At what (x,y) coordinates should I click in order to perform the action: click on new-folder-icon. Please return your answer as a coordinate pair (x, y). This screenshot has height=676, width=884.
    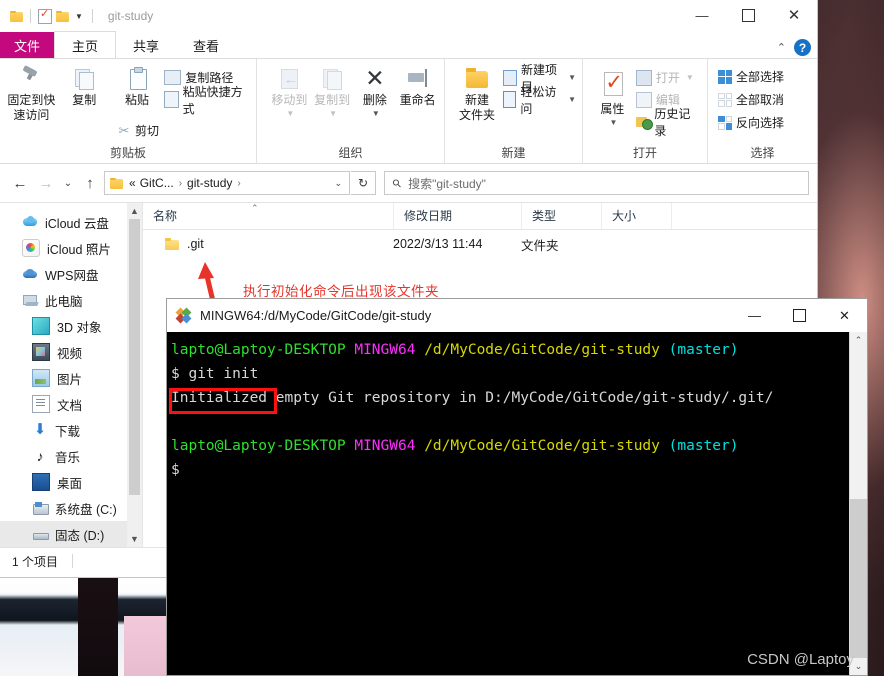
    Looking at the image, I should click on (62, 16).